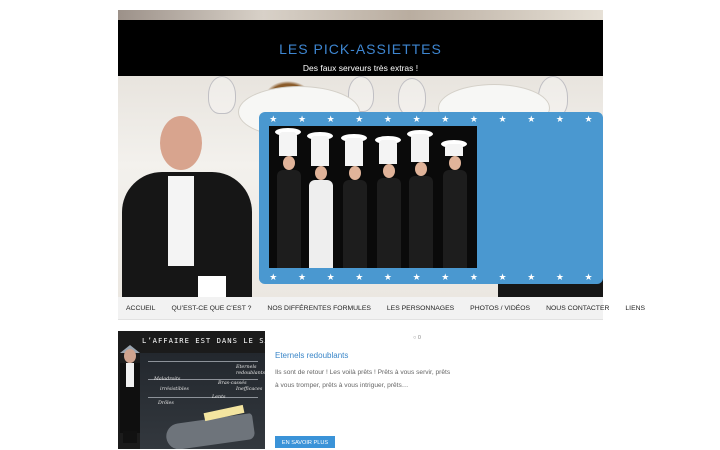 Image resolution: width=720 pixels, height=450 pixels. I want to click on site-title: LES PICK-ASSIETTES, so click(360, 38).